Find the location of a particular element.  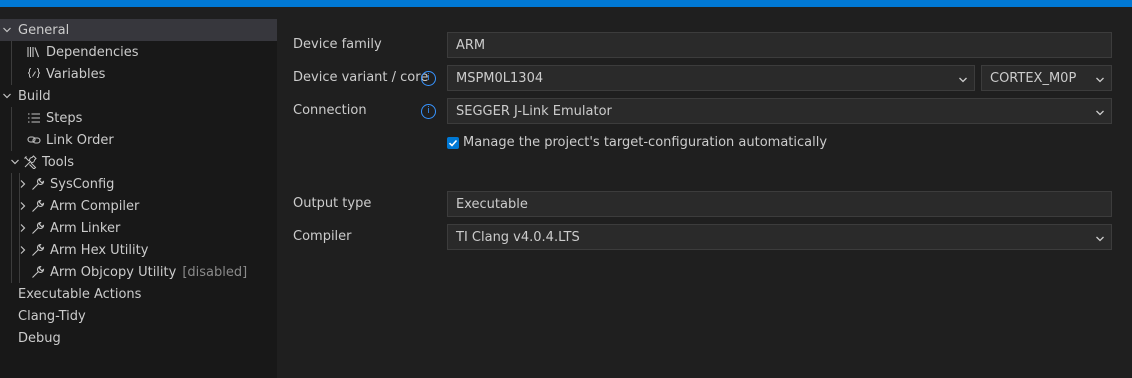

sidebar-item-label: Tools is located at coordinates (58, 162).